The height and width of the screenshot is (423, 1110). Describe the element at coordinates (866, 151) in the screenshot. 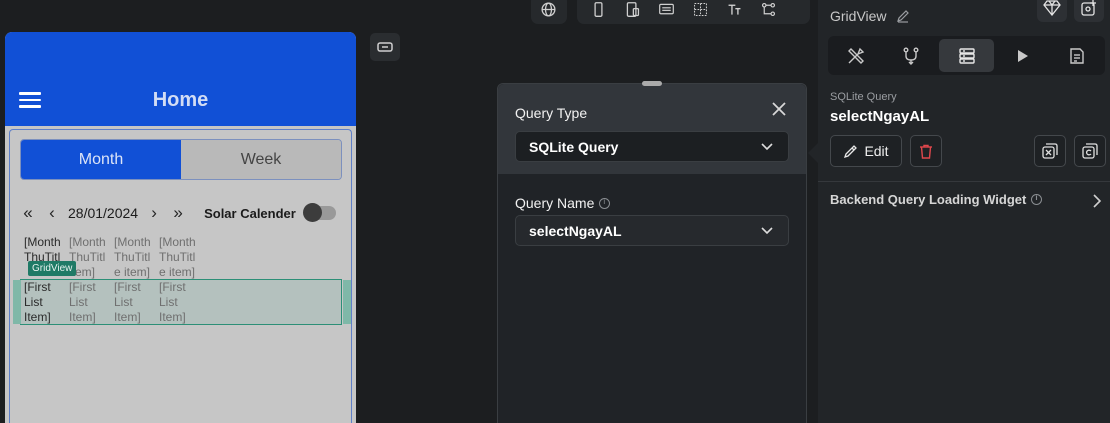

I see `edit-query-button: Edit` at that location.